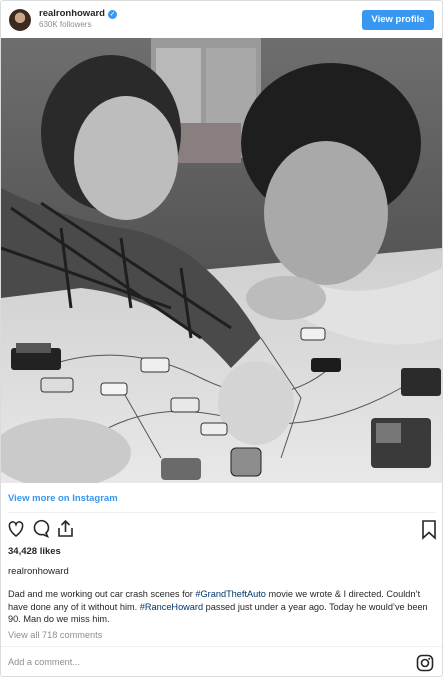  What do you see at coordinates (16, 529) in the screenshot?
I see `heart-icon` at bounding box center [16, 529].